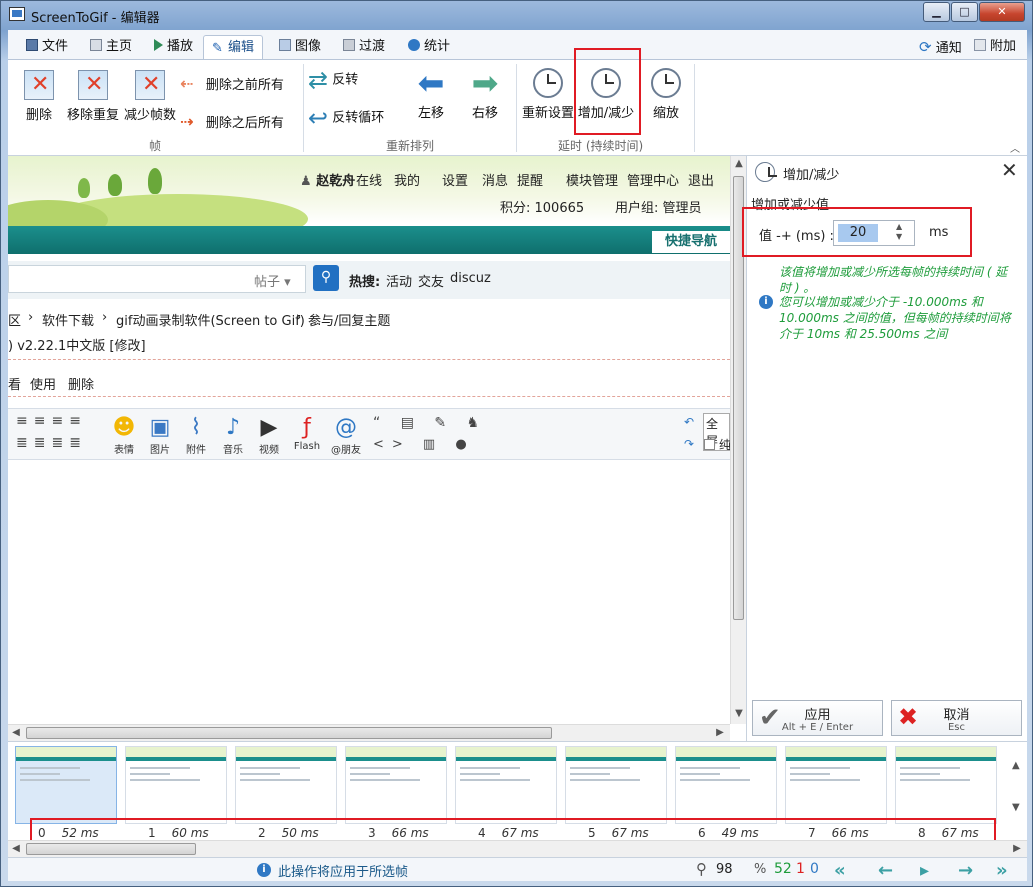  Describe the element at coordinates (739, 164) in the screenshot. I see `scroll-up-icon: ▲` at that location.